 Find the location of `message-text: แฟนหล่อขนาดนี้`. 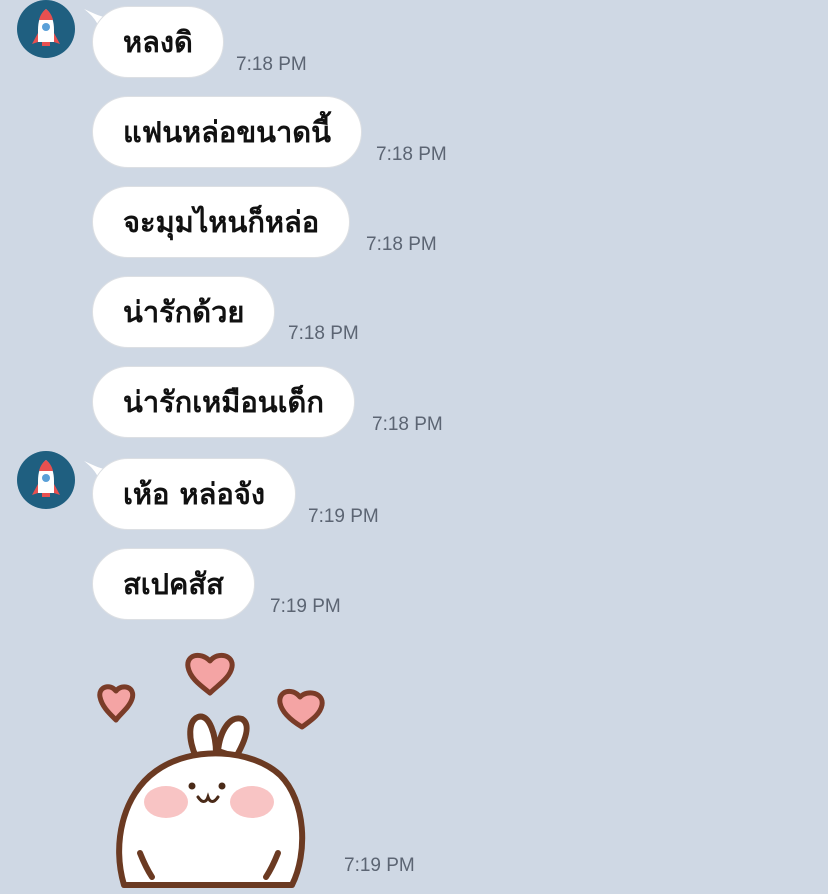

message-text: แฟนหล่อขนาดนี้ is located at coordinates (227, 132).